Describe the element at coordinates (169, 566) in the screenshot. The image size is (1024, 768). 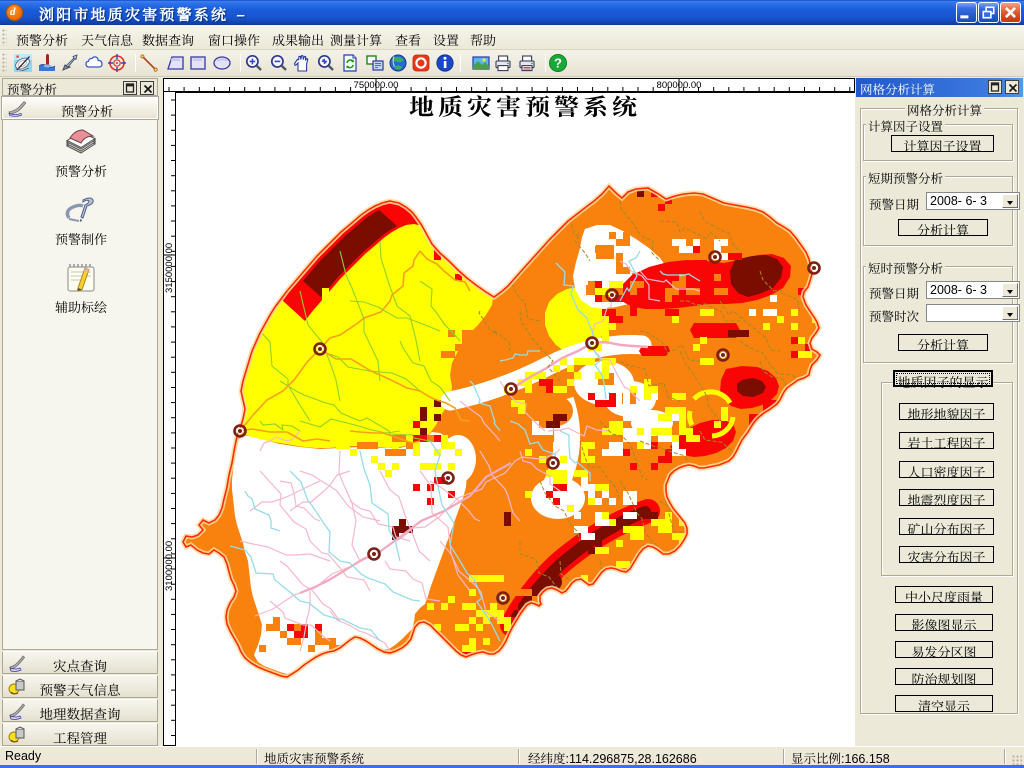
I see `svg-text: 3100000.00` at that location.